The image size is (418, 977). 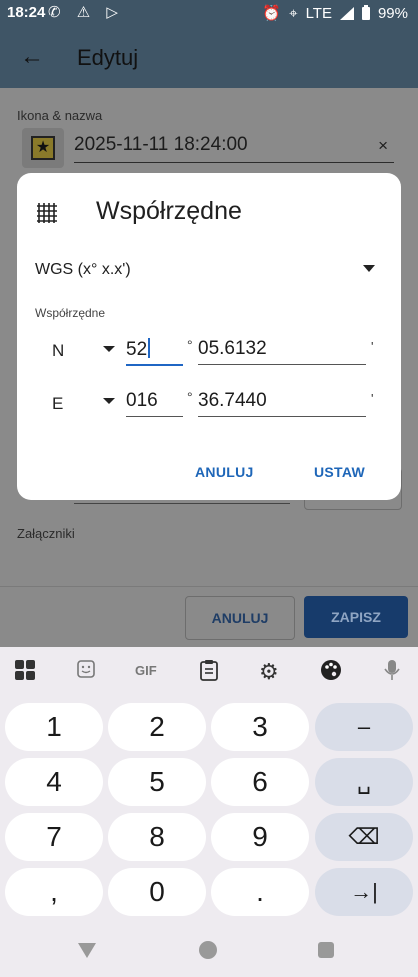 I want to click on page-title: Edytuj, so click(x=108, y=57).